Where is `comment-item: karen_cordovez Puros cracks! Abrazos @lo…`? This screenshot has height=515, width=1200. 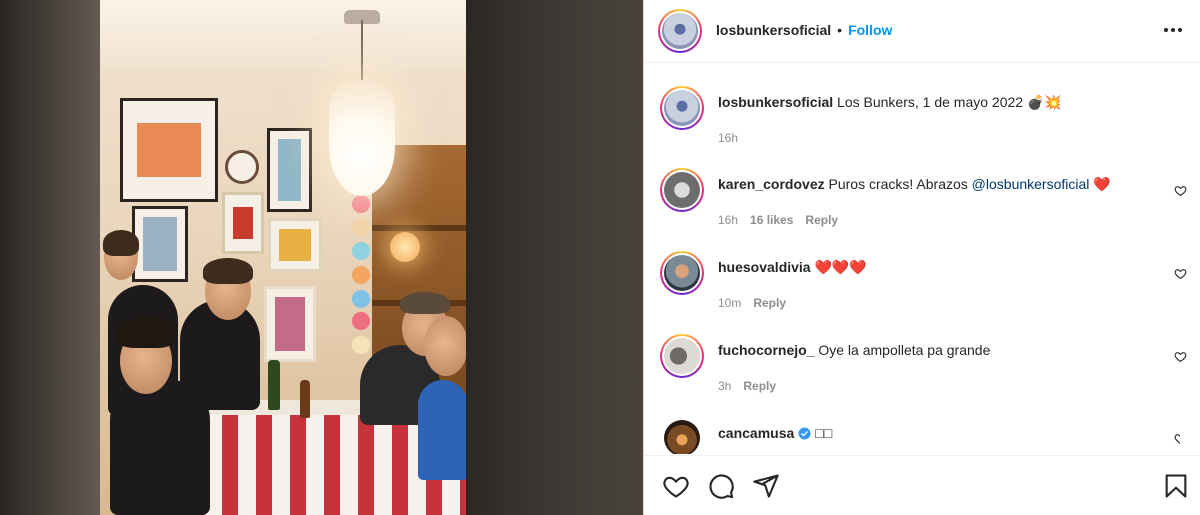
comment-item: karen_cordovez Puros cracks! Abrazos @lo… is located at coordinates (923, 199).